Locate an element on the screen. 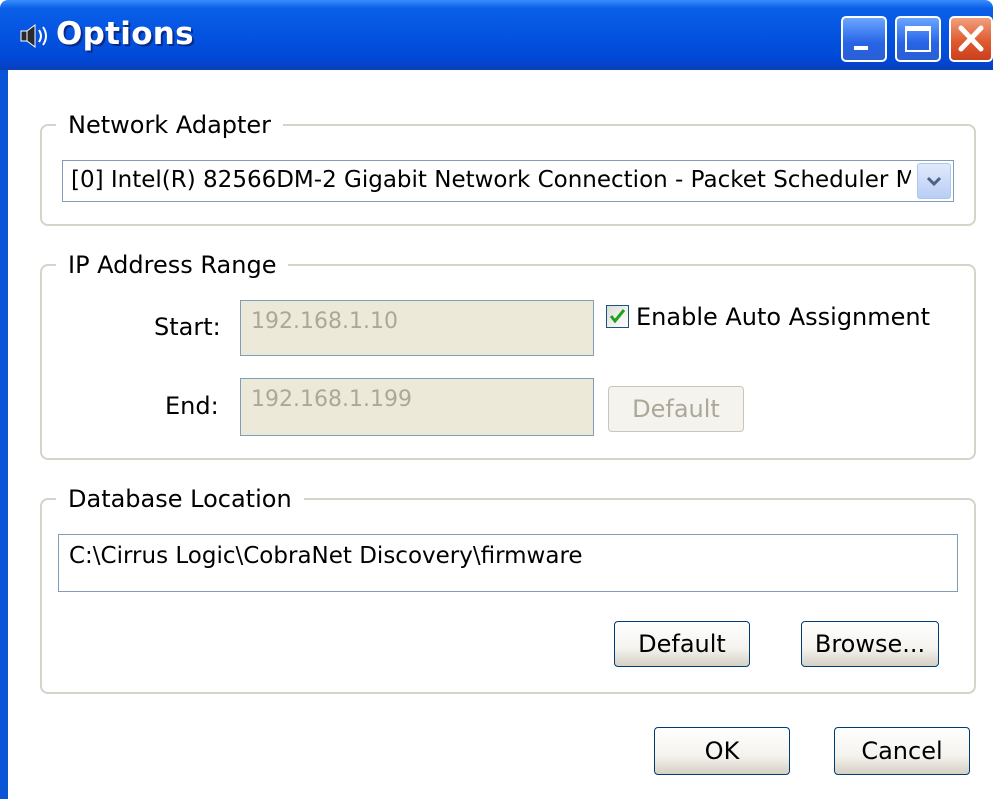 The height and width of the screenshot is (799, 993). check-icon is located at coordinates (617, 316).